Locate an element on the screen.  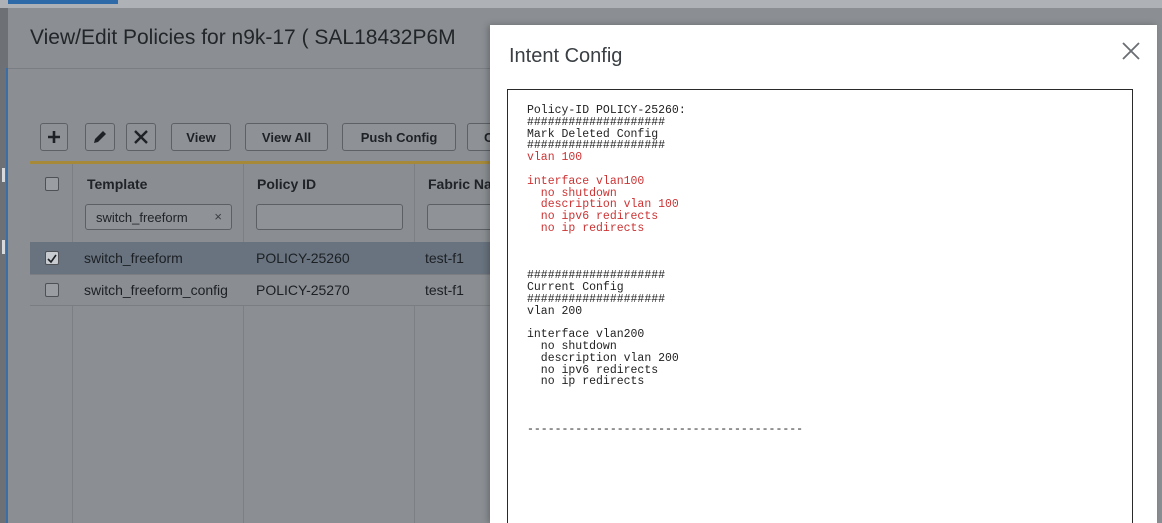
top-navigation-strip is located at coordinates (581, 4).